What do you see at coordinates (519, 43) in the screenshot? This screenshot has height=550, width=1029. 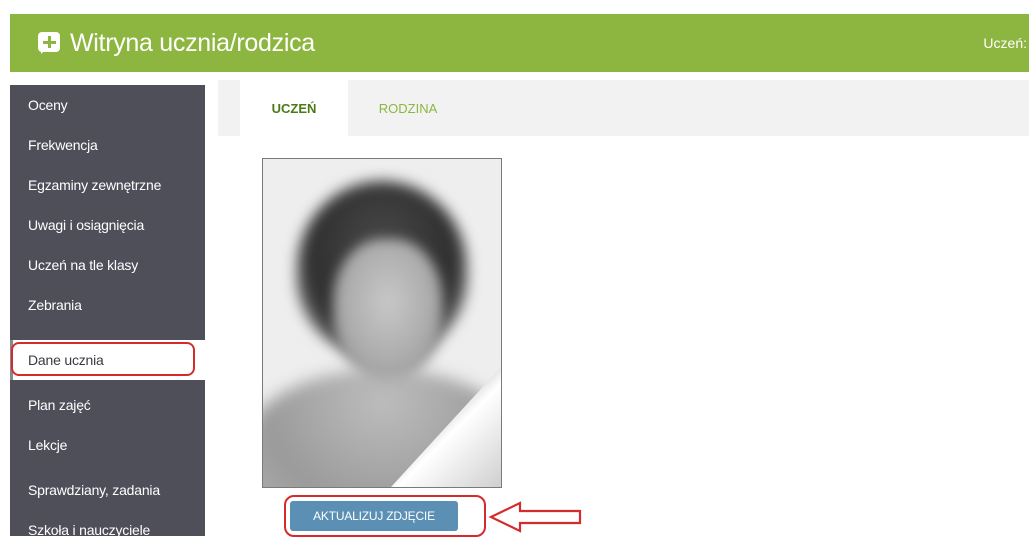 I see `top-header-bar: Witryna ucznia/rodzica Uczeń:` at bounding box center [519, 43].